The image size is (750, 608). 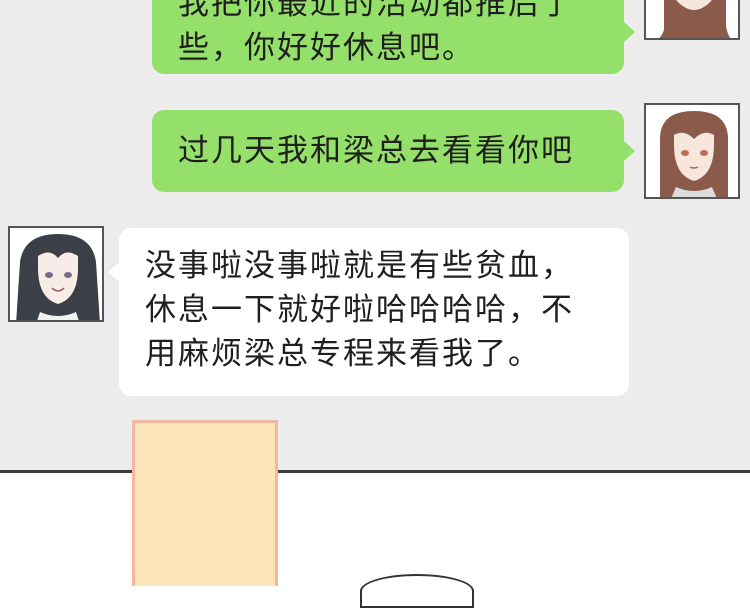 What do you see at coordinates (326, 48) in the screenshot?
I see `message-1-line-2: 些，你好好休息吧。` at bounding box center [326, 48].